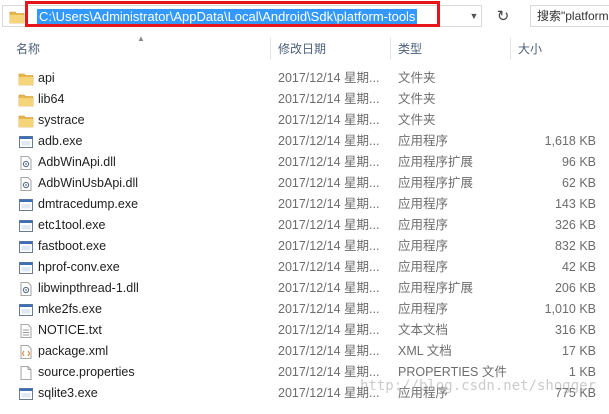  What do you see at coordinates (530, 49) in the screenshot?
I see `column-size: 大小` at bounding box center [530, 49].